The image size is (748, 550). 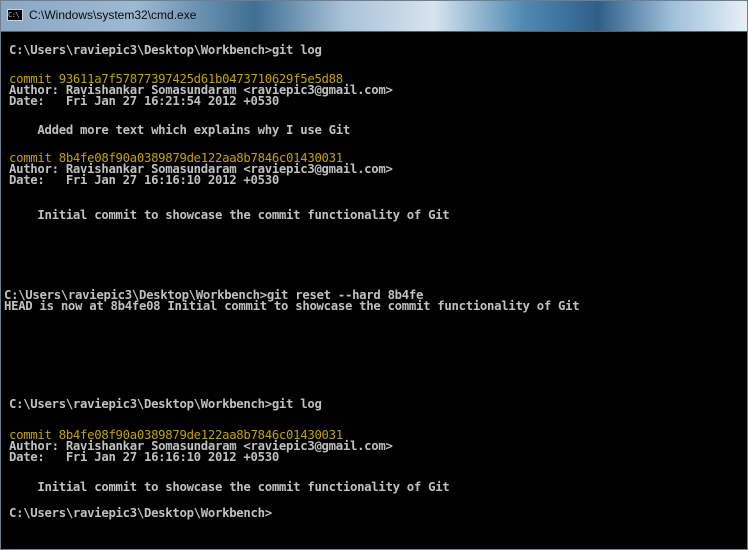 I want to click on title-bar: C:\ C:\Windows\system32\cmd.exe, so click(x=374, y=16).